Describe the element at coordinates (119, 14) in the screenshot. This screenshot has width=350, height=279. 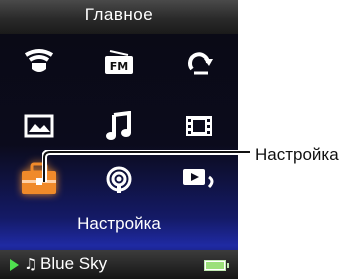
I see `screen-title: Главное` at that location.